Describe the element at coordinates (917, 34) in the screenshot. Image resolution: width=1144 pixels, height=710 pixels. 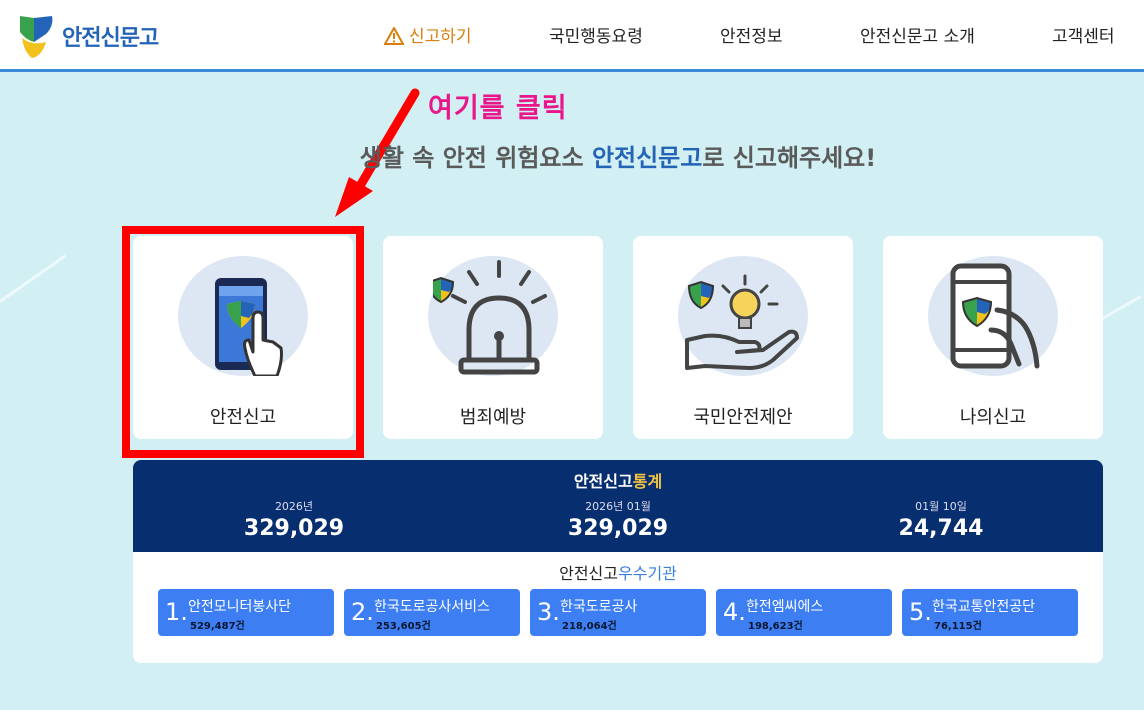
I see `nav-about: 안전신문고 소개` at that location.